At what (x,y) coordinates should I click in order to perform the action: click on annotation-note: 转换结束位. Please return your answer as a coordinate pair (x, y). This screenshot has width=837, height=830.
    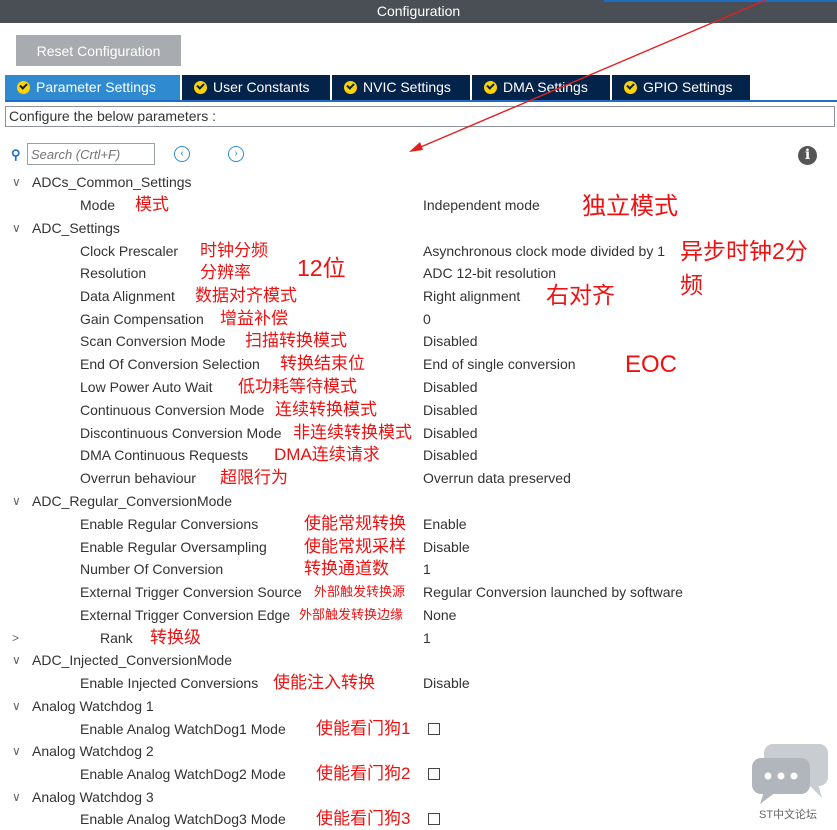
    Looking at the image, I should click on (322, 363).